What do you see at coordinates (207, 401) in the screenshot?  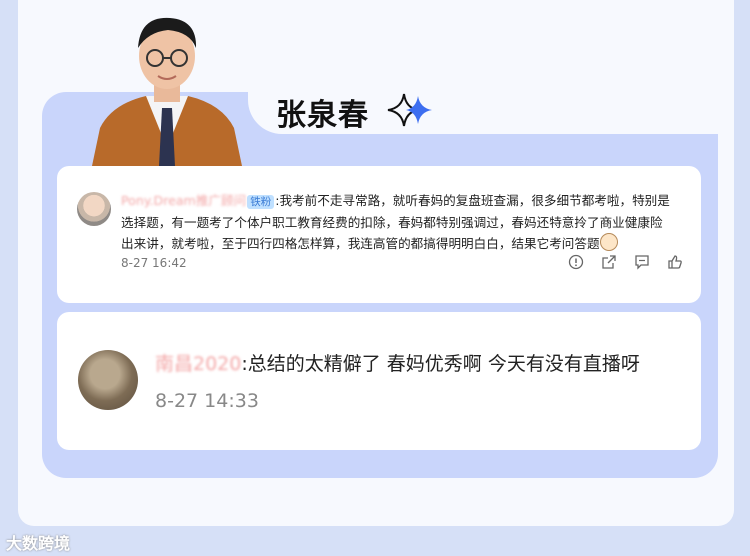 I see `comment-time: 8-27 14:33` at bounding box center [207, 401].